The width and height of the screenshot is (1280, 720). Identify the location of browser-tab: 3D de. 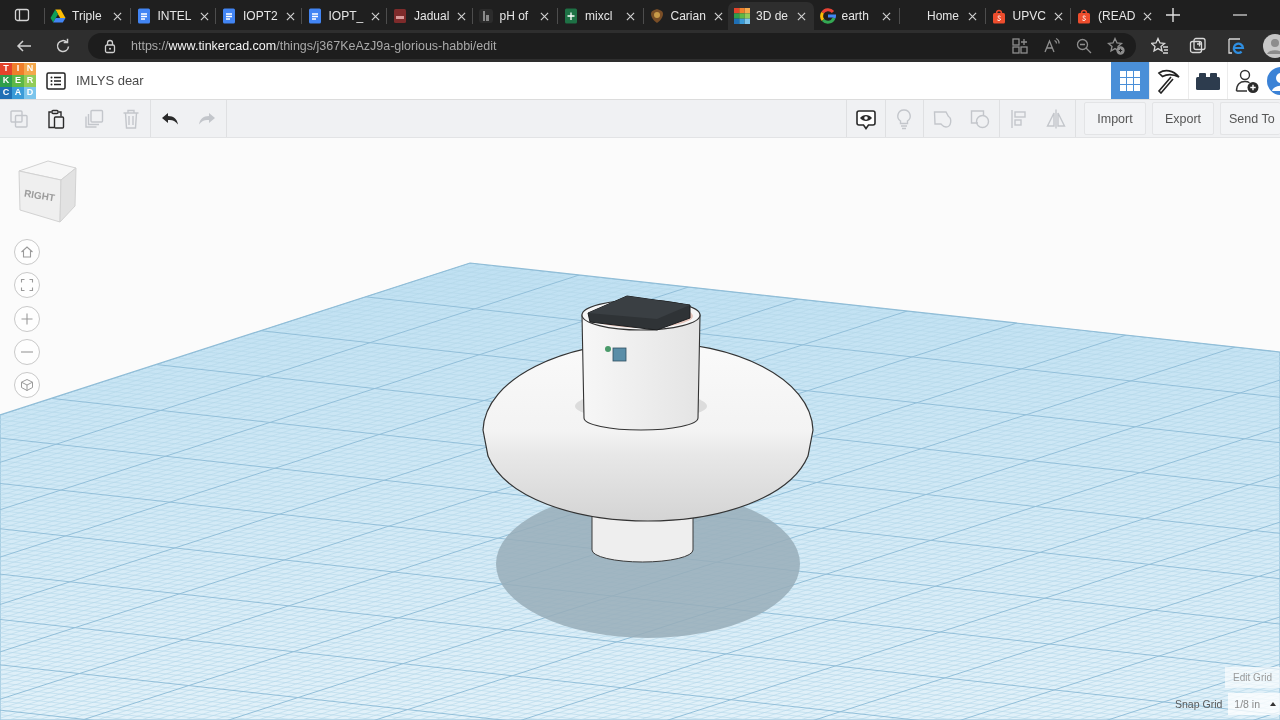
(771, 16).